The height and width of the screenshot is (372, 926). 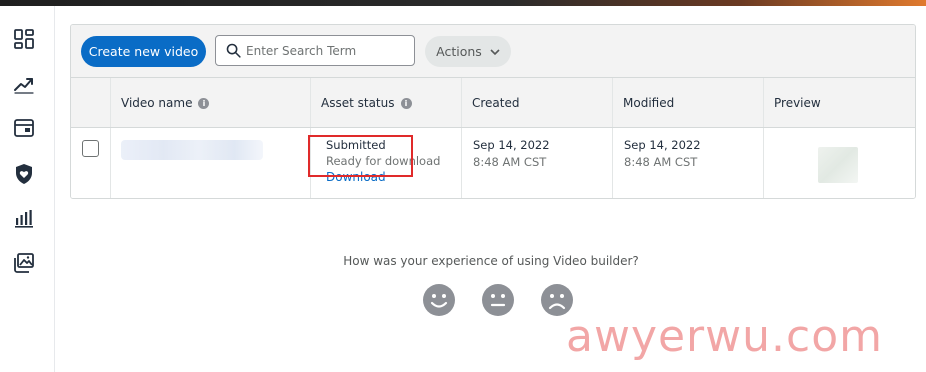 What do you see at coordinates (360, 156) in the screenshot?
I see `download-highlight-box` at bounding box center [360, 156].